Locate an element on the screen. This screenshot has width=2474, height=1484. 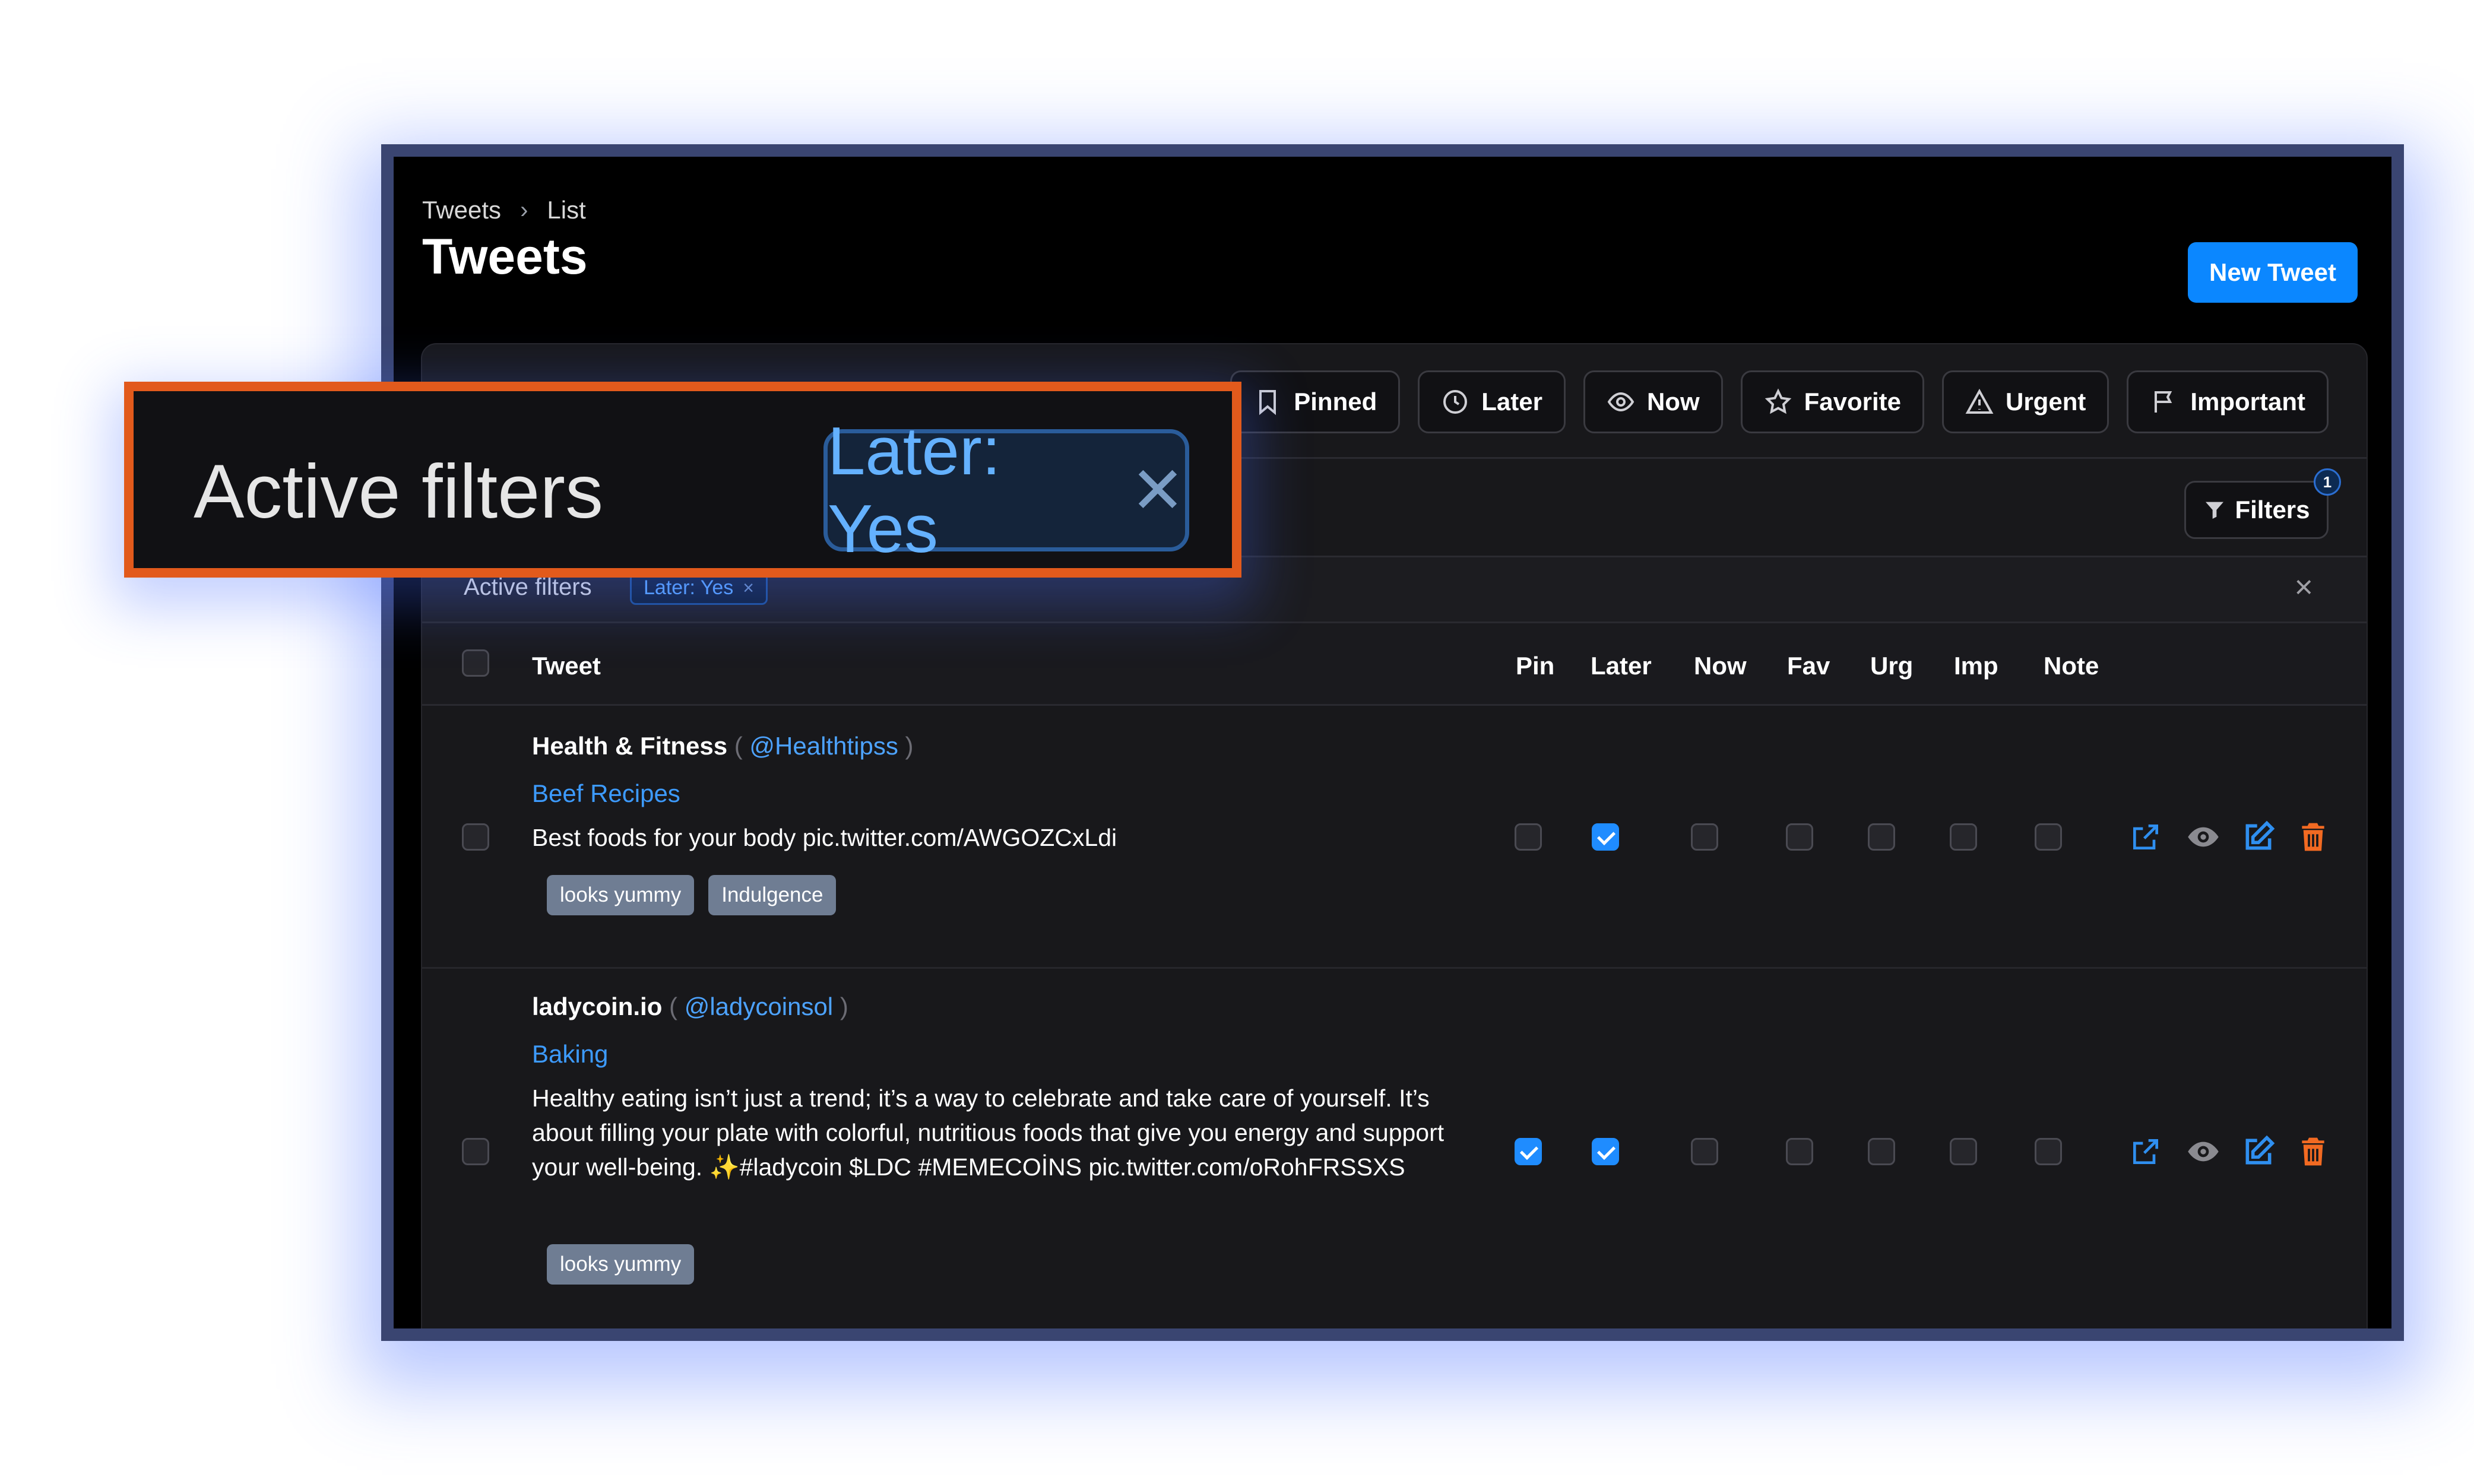
tweet-author: ladycoin.io ( @ladycoinsol ) is located at coordinates (690, 1006).